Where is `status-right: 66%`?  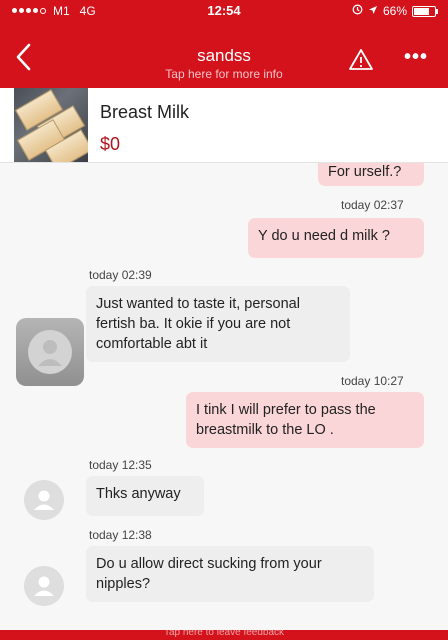
status-right: 66% is located at coordinates (395, 11).